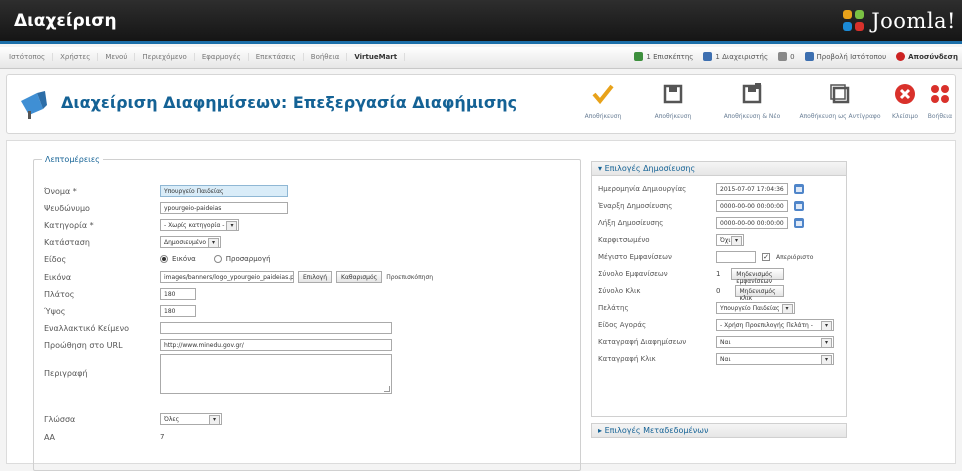  Describe the element at coordinates (65, 21) in the screenshot. I see `header-title: Διαχείριση` at that location.